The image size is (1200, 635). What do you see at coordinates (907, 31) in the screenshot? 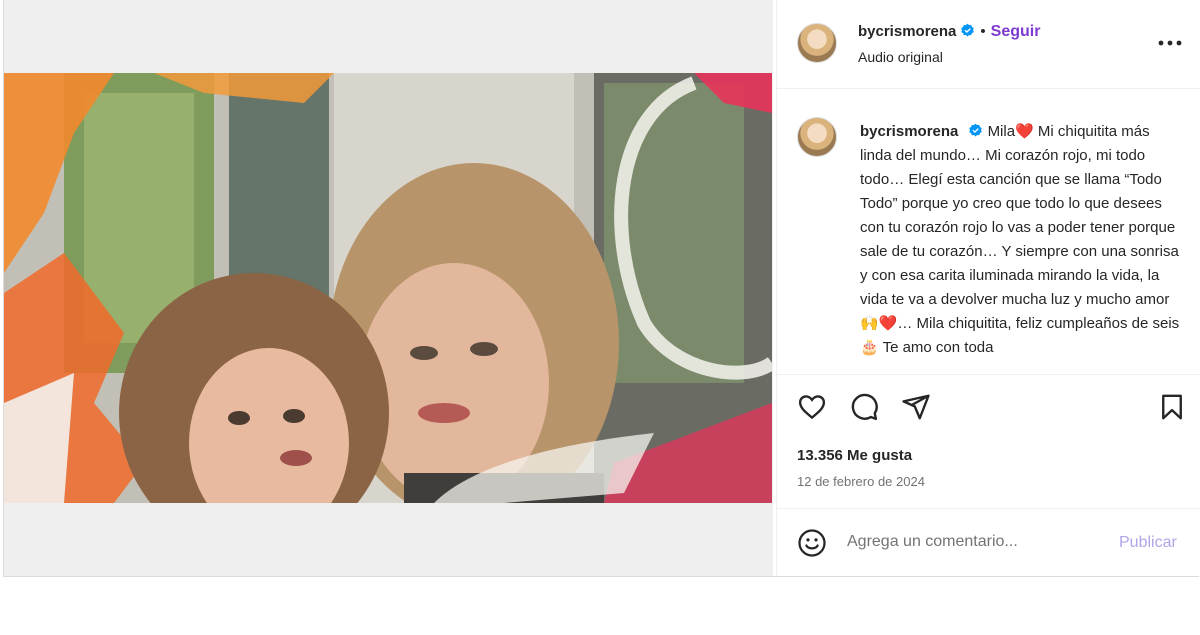
I see `username-link: bycrismorena` at bounding box center [907, 31].